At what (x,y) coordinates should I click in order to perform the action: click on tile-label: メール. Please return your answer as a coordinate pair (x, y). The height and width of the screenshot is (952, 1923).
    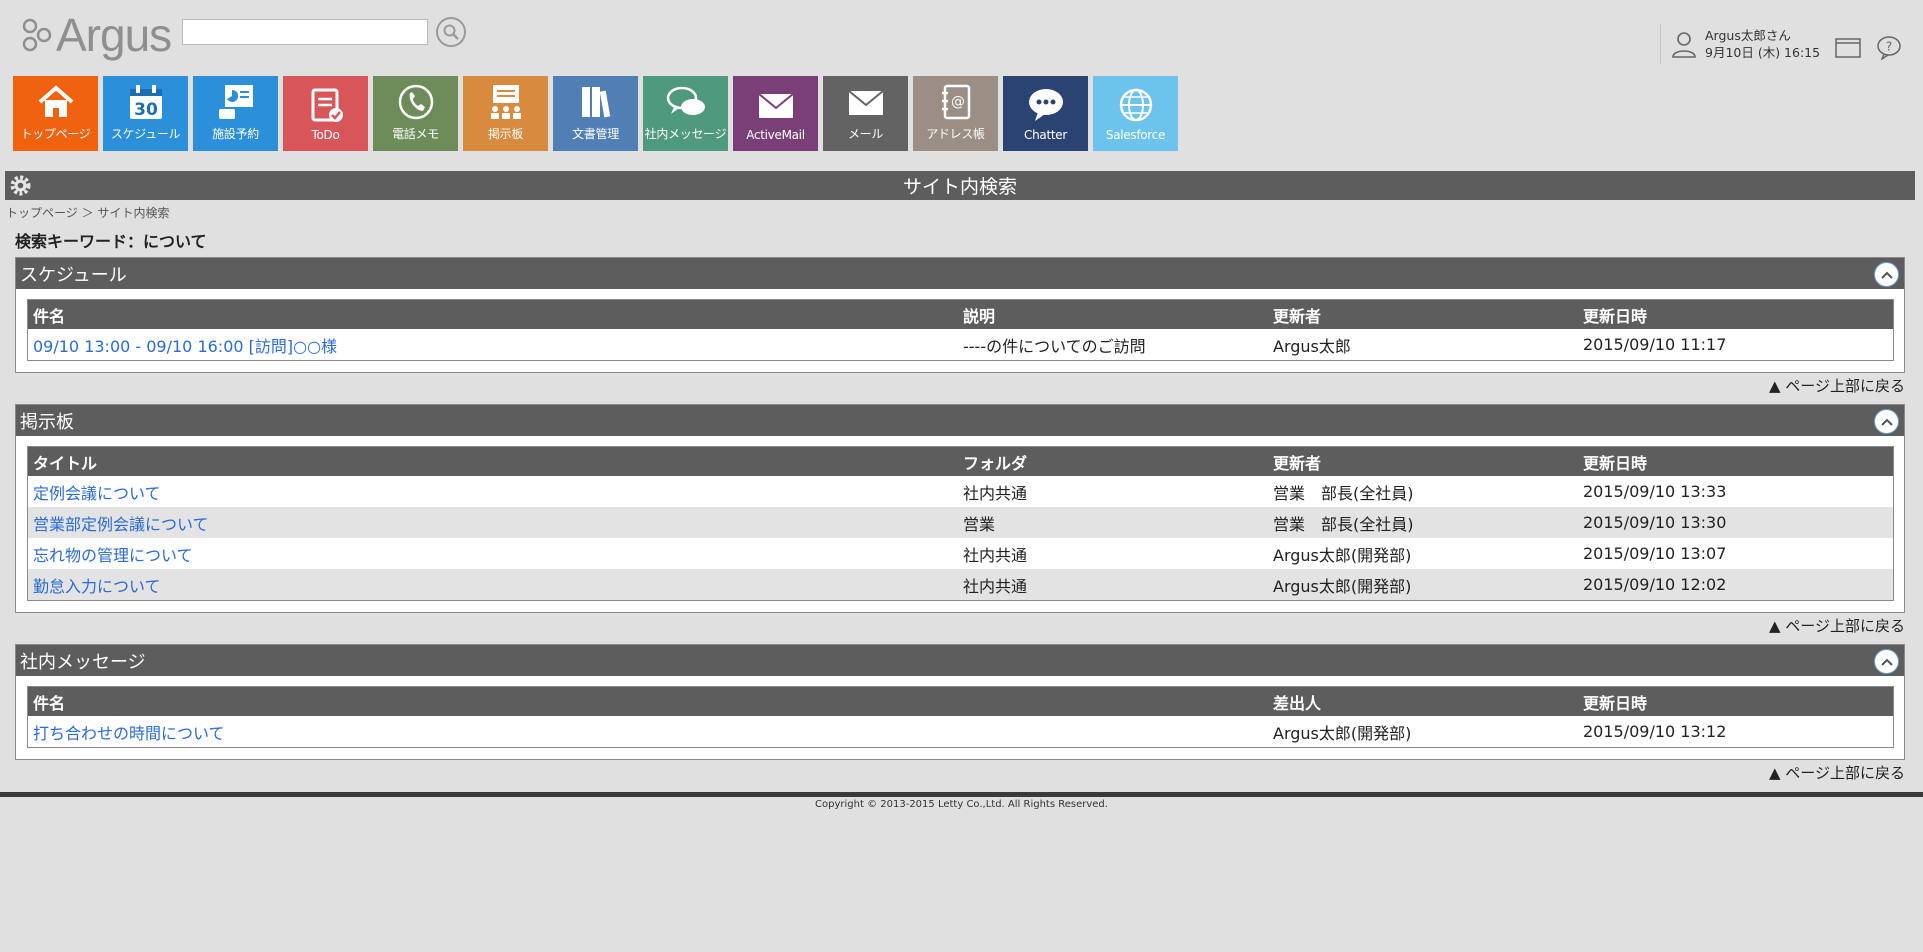
    Looking at the image, I should click on (865, 134).